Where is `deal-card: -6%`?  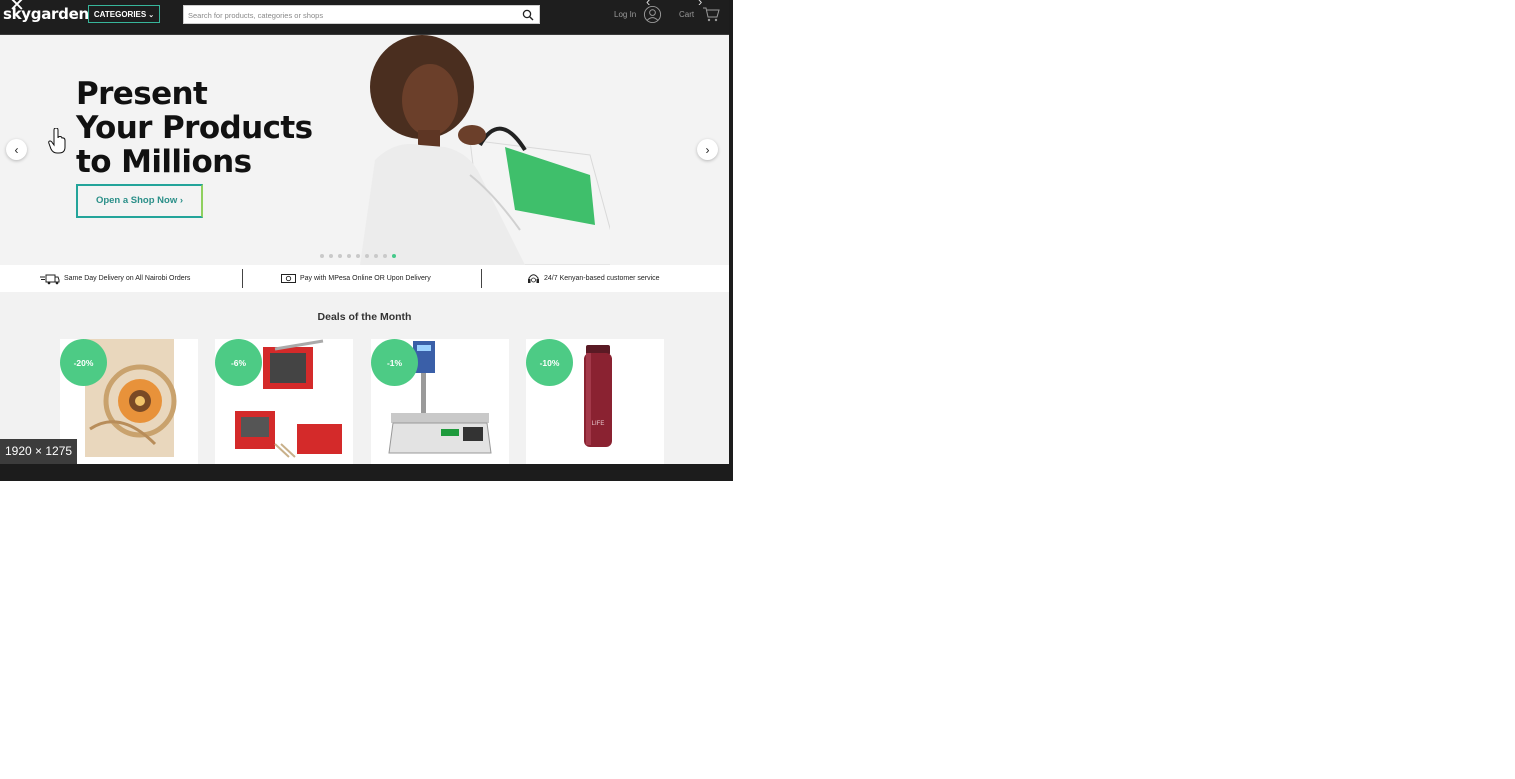 deal-card: -6% is located at coordinates (284, 401).